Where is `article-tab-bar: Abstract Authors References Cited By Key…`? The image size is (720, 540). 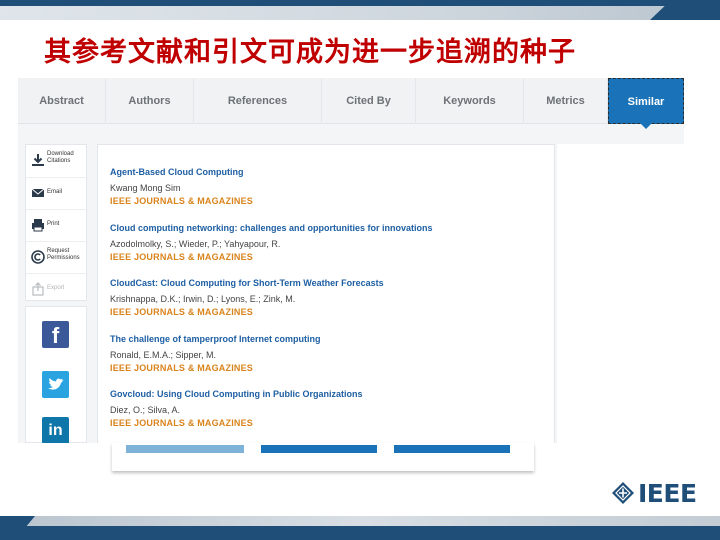
article-tab-bar: Abstract Authors References Cited By Key… is located at coordinates (351, 103).